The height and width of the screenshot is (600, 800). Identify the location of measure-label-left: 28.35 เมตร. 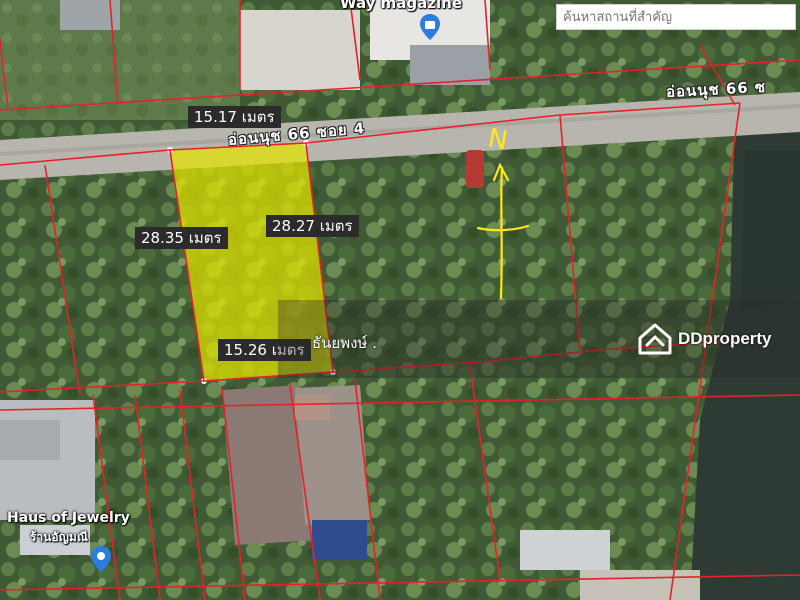
(181, 238).